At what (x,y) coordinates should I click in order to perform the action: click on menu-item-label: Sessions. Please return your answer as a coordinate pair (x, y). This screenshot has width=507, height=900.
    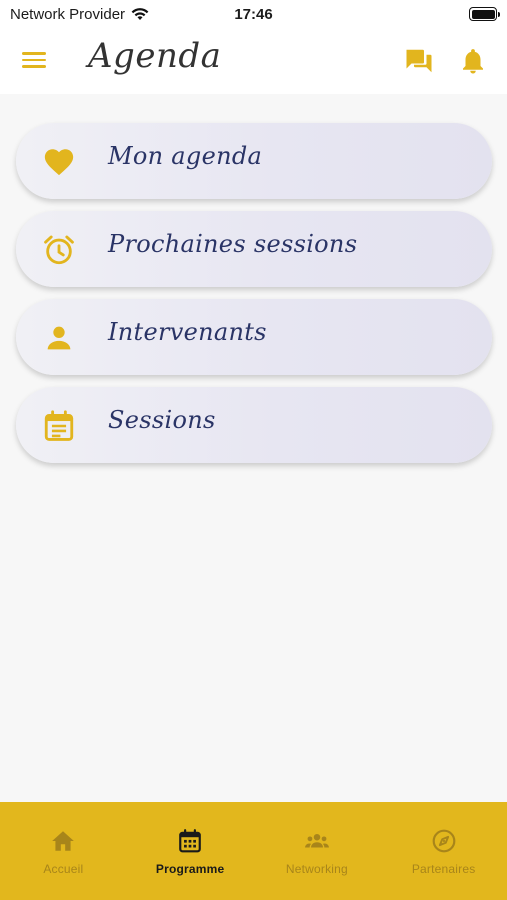
    Looking at the image, I should click on (162, 420).